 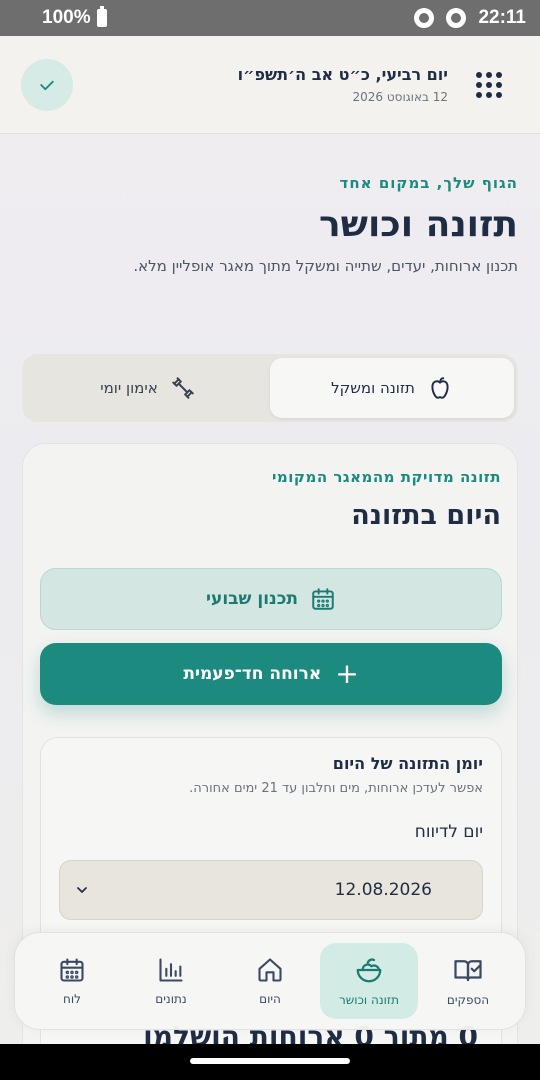 What do you see at coordinates (252, 599) in the screenshot?
I see `weekly-plan-label: תכנון שבועי` at bounding box center [252, 599].